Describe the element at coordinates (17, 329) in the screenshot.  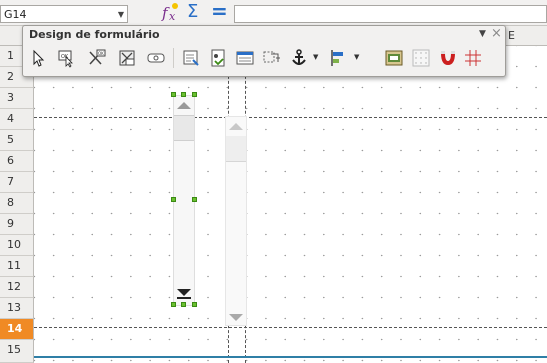
I see `row-header-active: 14` at that location.